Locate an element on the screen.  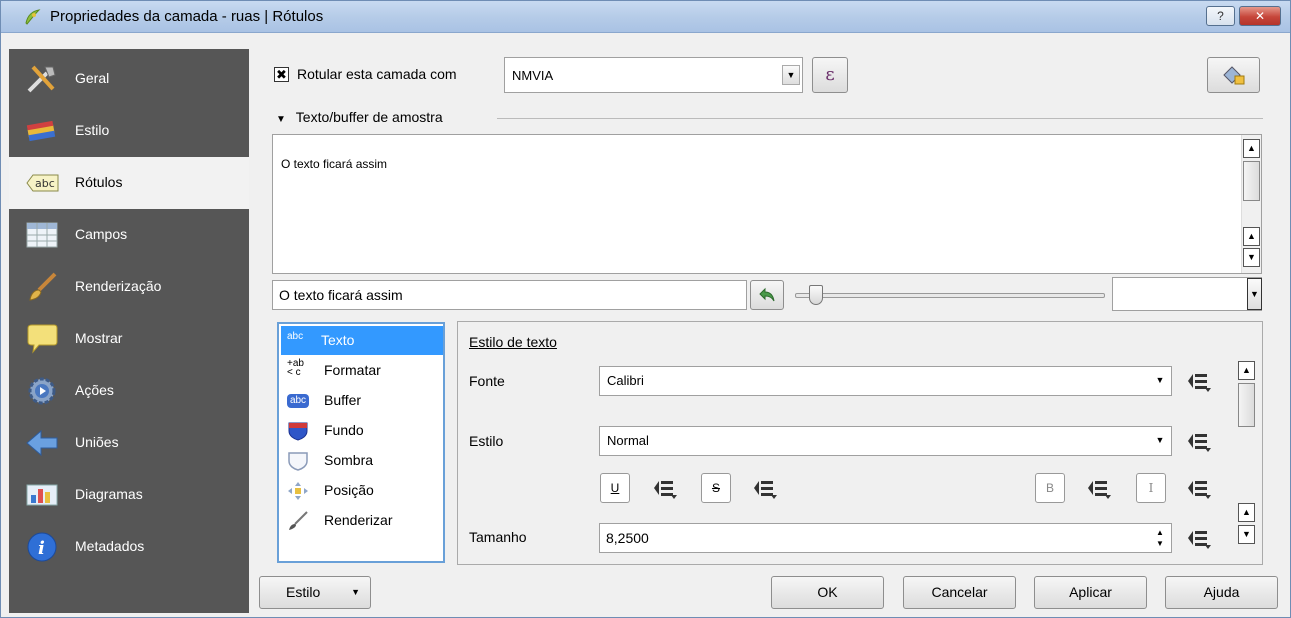
tools-icon is located at coordinates (41, 79).